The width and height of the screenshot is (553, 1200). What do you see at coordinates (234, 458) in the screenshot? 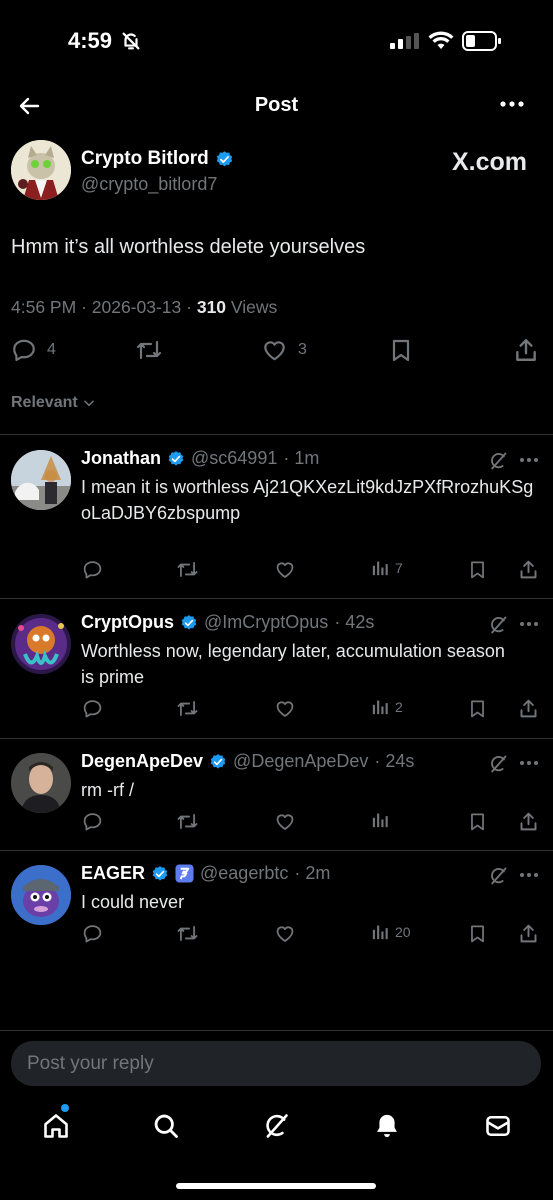
I see `reply-author-handle: @sc64991` at bounding box center [234, 458].